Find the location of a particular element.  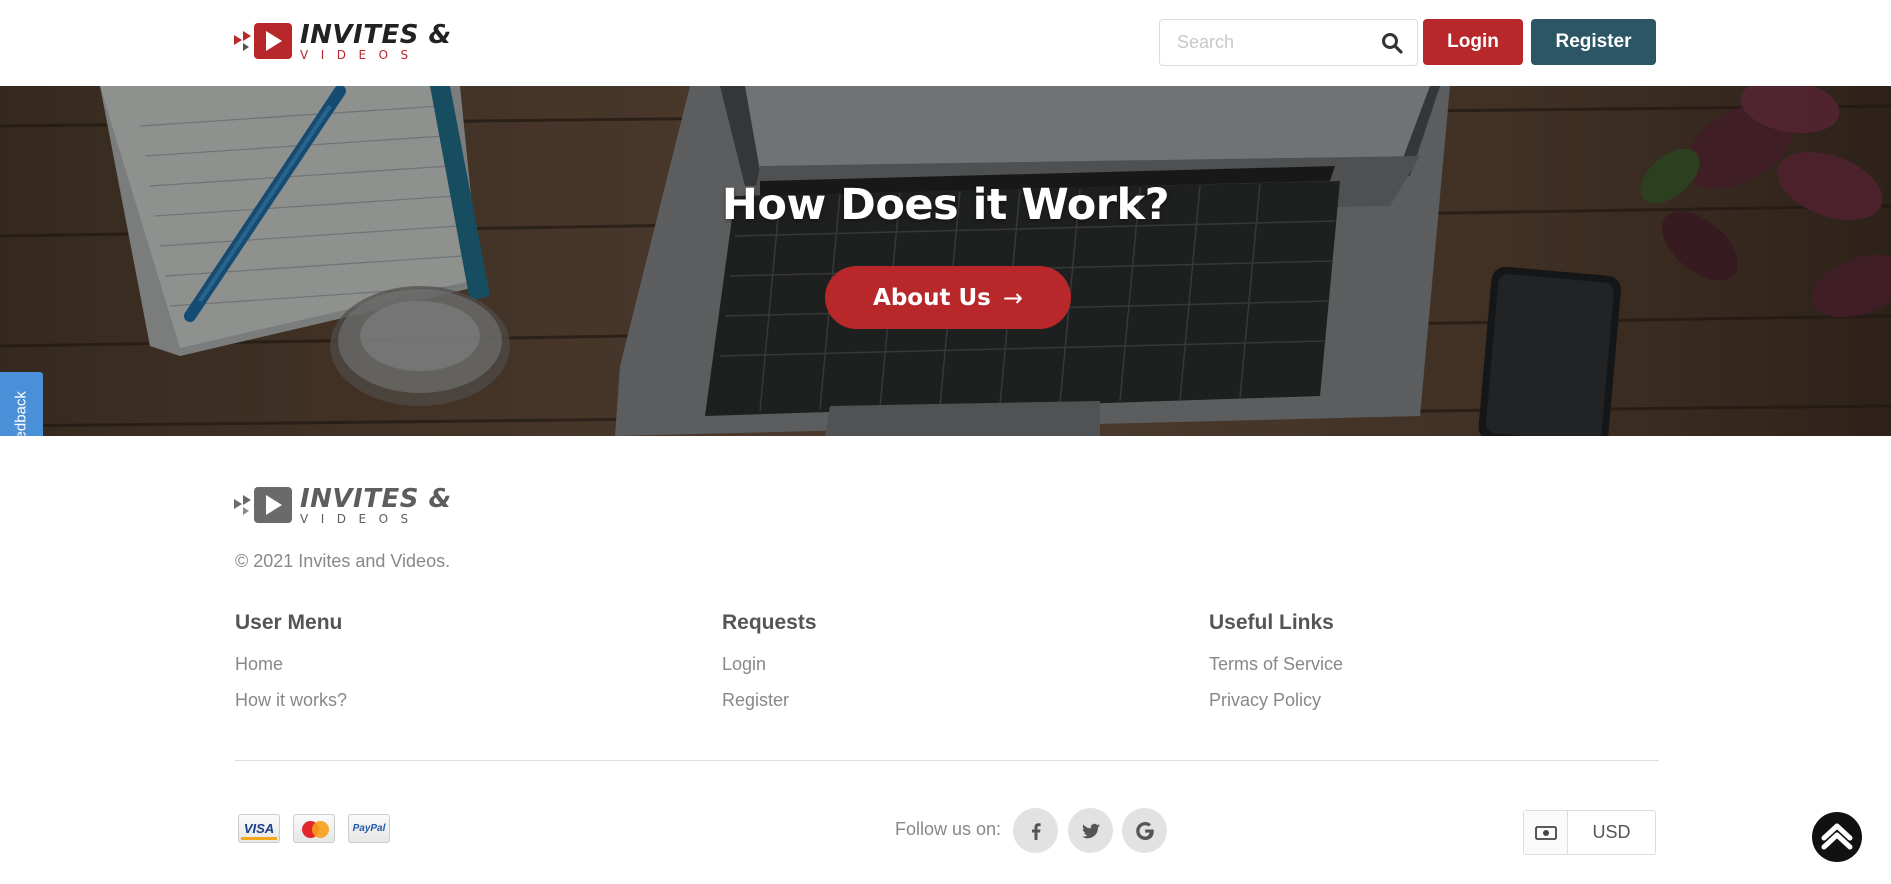

scroll-to-top-button is located at coordinates (1837, 837).